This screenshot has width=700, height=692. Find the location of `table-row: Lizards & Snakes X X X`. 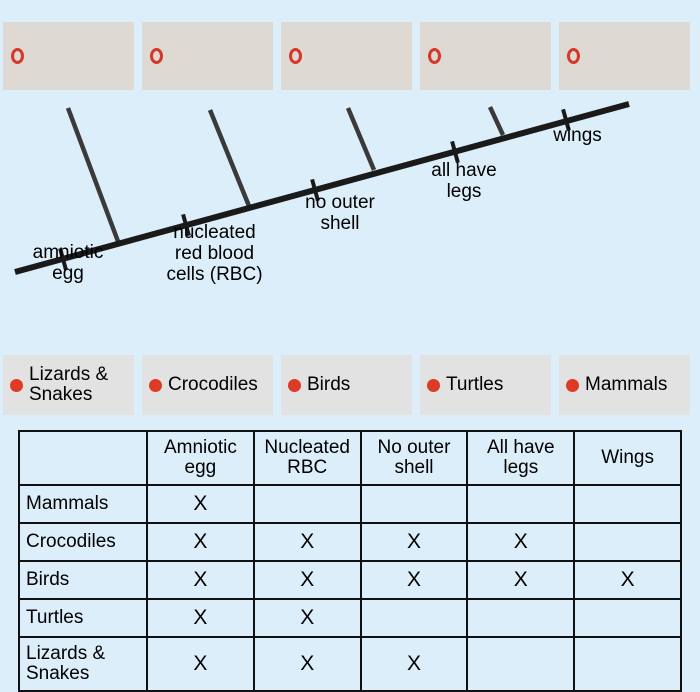

table-row: Lizards & Snakes X X X is located at coordinates (350, 664).